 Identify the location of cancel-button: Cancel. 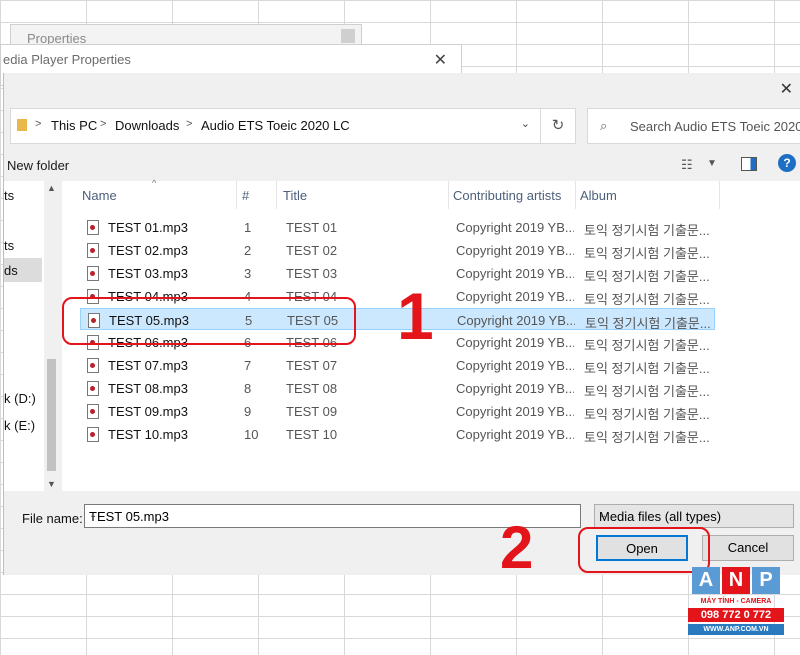
(748, 548).